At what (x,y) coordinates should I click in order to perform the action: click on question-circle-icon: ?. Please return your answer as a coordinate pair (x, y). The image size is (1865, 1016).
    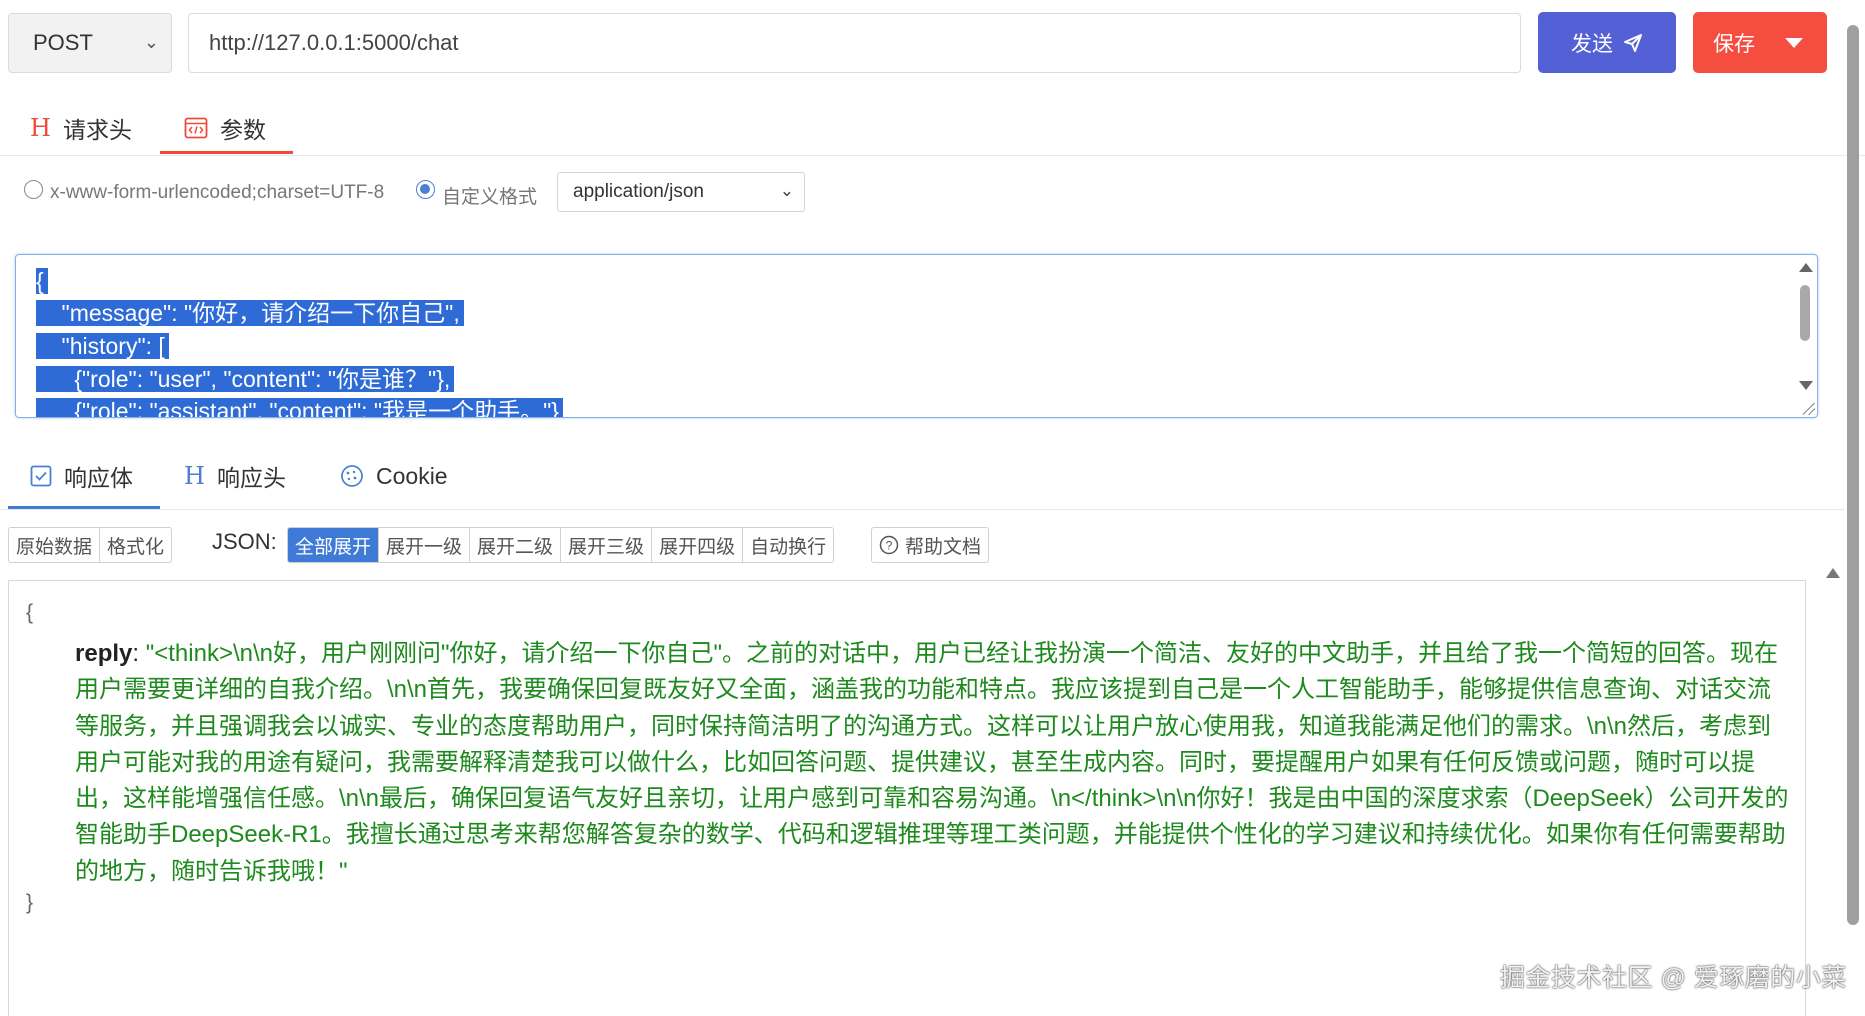
    Looking at the image, I should click on (889, 545).